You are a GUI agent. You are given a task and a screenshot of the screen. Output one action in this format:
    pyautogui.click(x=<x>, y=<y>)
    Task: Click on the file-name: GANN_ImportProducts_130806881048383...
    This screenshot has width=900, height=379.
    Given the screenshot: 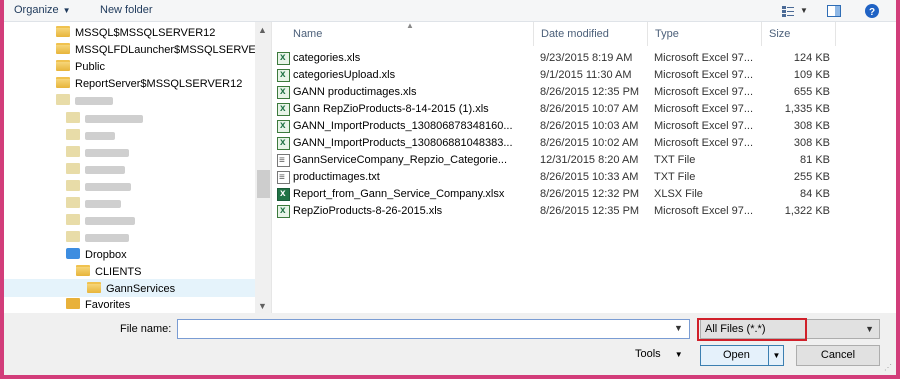 What is the action you would take?
    pyautogui.click(x=403, y=143)
    